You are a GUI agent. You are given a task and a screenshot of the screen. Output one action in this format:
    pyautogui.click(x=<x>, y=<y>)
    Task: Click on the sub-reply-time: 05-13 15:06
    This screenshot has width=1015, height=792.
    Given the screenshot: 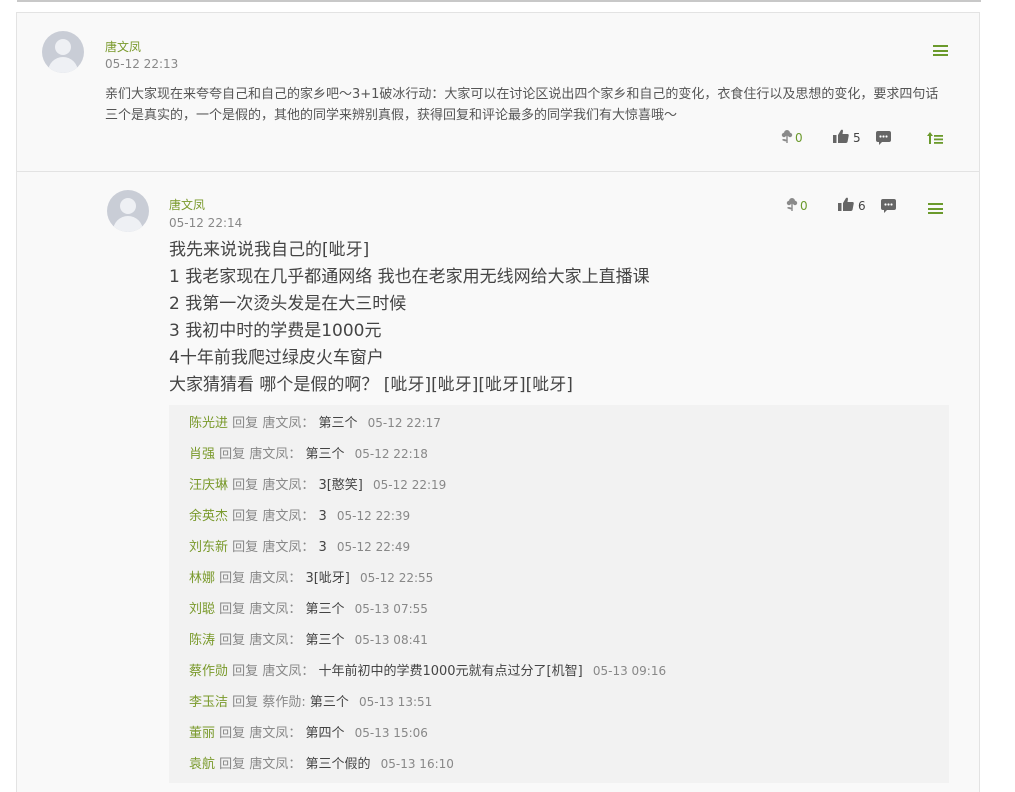 What is the action you would take?
    pyautogui.click(x=391, y=733)
    